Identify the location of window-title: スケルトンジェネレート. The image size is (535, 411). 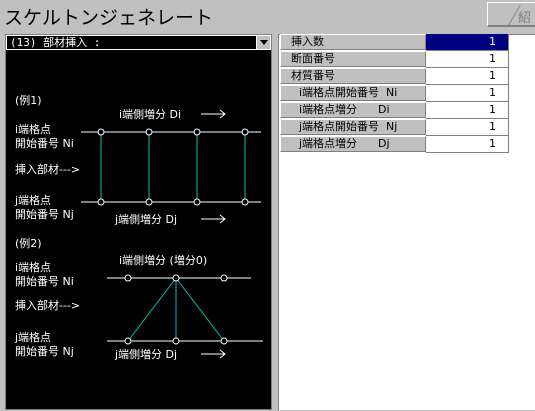
(109, 18).